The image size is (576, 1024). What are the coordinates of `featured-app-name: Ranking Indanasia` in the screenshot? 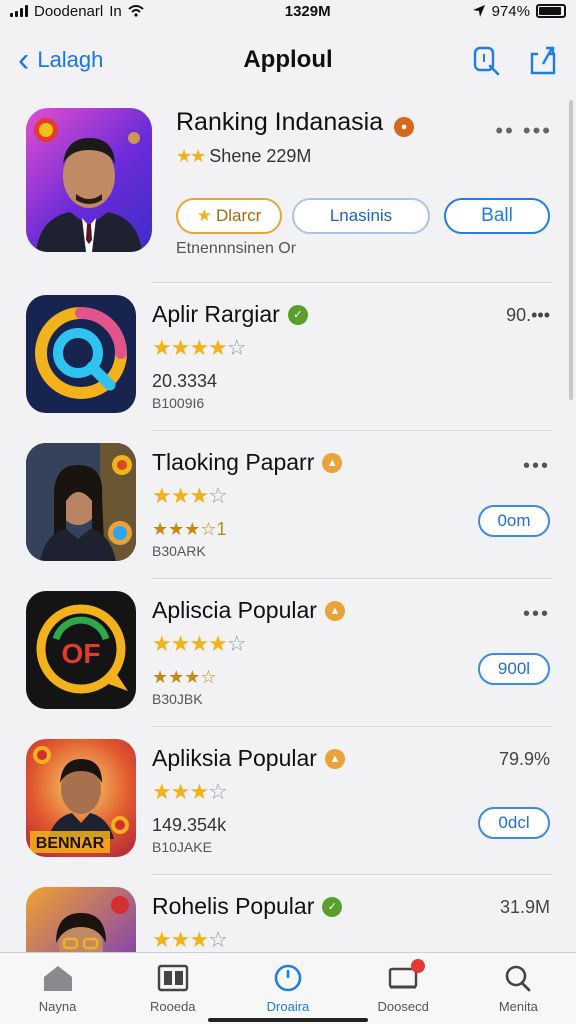 It's located at (280, 122).